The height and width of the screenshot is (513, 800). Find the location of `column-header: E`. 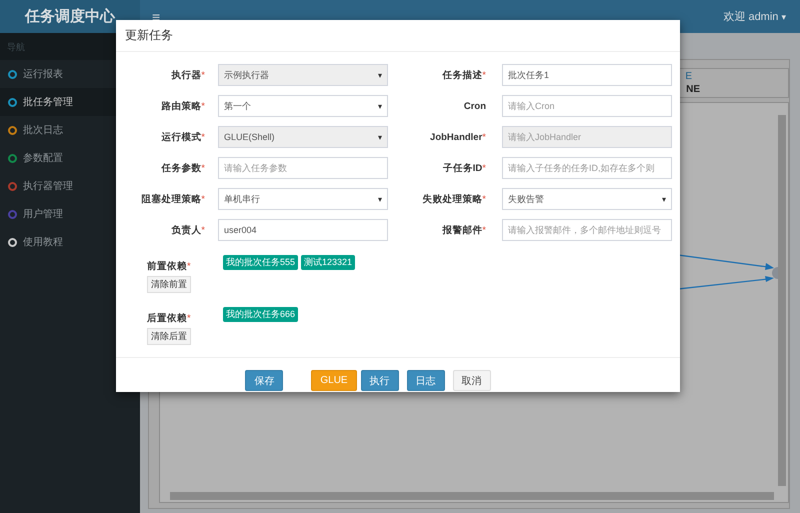

column-header: E is located at coordinates (688, 76).